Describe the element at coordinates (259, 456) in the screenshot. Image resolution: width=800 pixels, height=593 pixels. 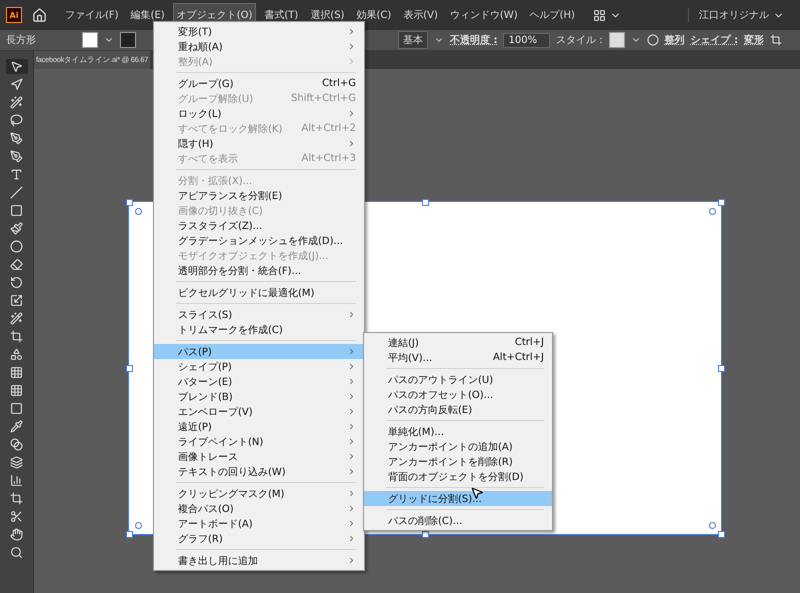
I see `menu-item: 画像トレース` at that location.